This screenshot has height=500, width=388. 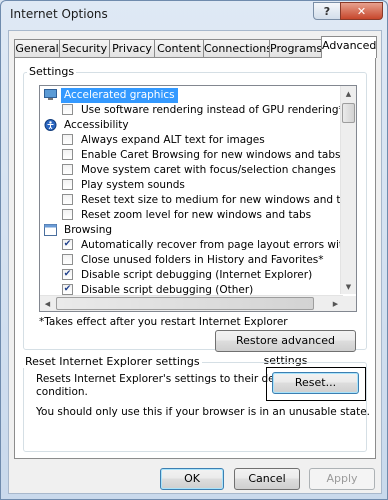 What do you see at coordinates (348, 303) in the screenshot?
I see `scrollbar-corner` at bounding box center [348, 303].